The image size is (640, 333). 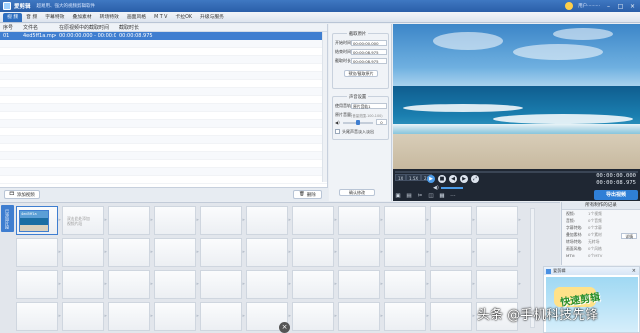 What do you see at coordinates (608, 6) in the screenshot?
I see `minimize-icon: –` at bounding box center [608, 6].